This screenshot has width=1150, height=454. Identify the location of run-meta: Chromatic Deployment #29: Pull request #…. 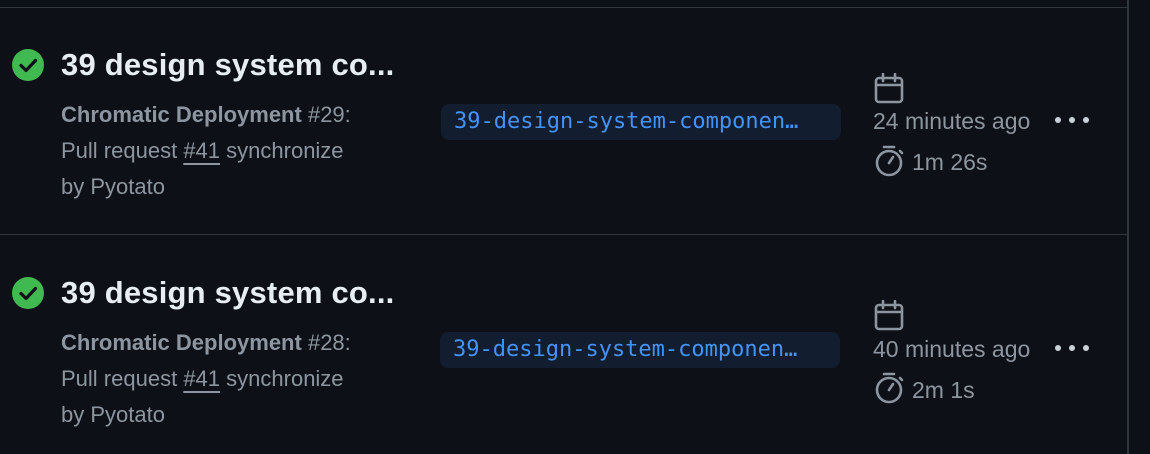
(206, 150).